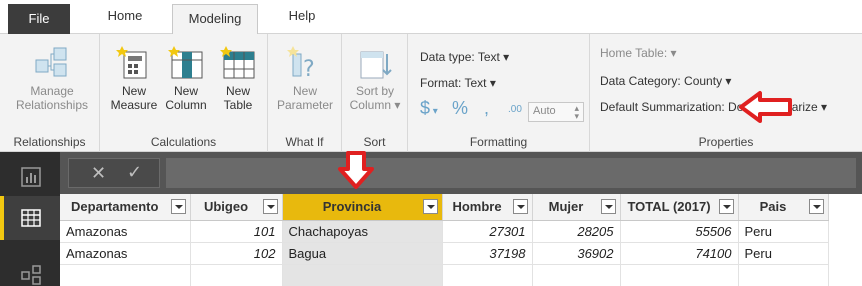  I want to click on column-header-provincia: Provincia, so click(362, 207).